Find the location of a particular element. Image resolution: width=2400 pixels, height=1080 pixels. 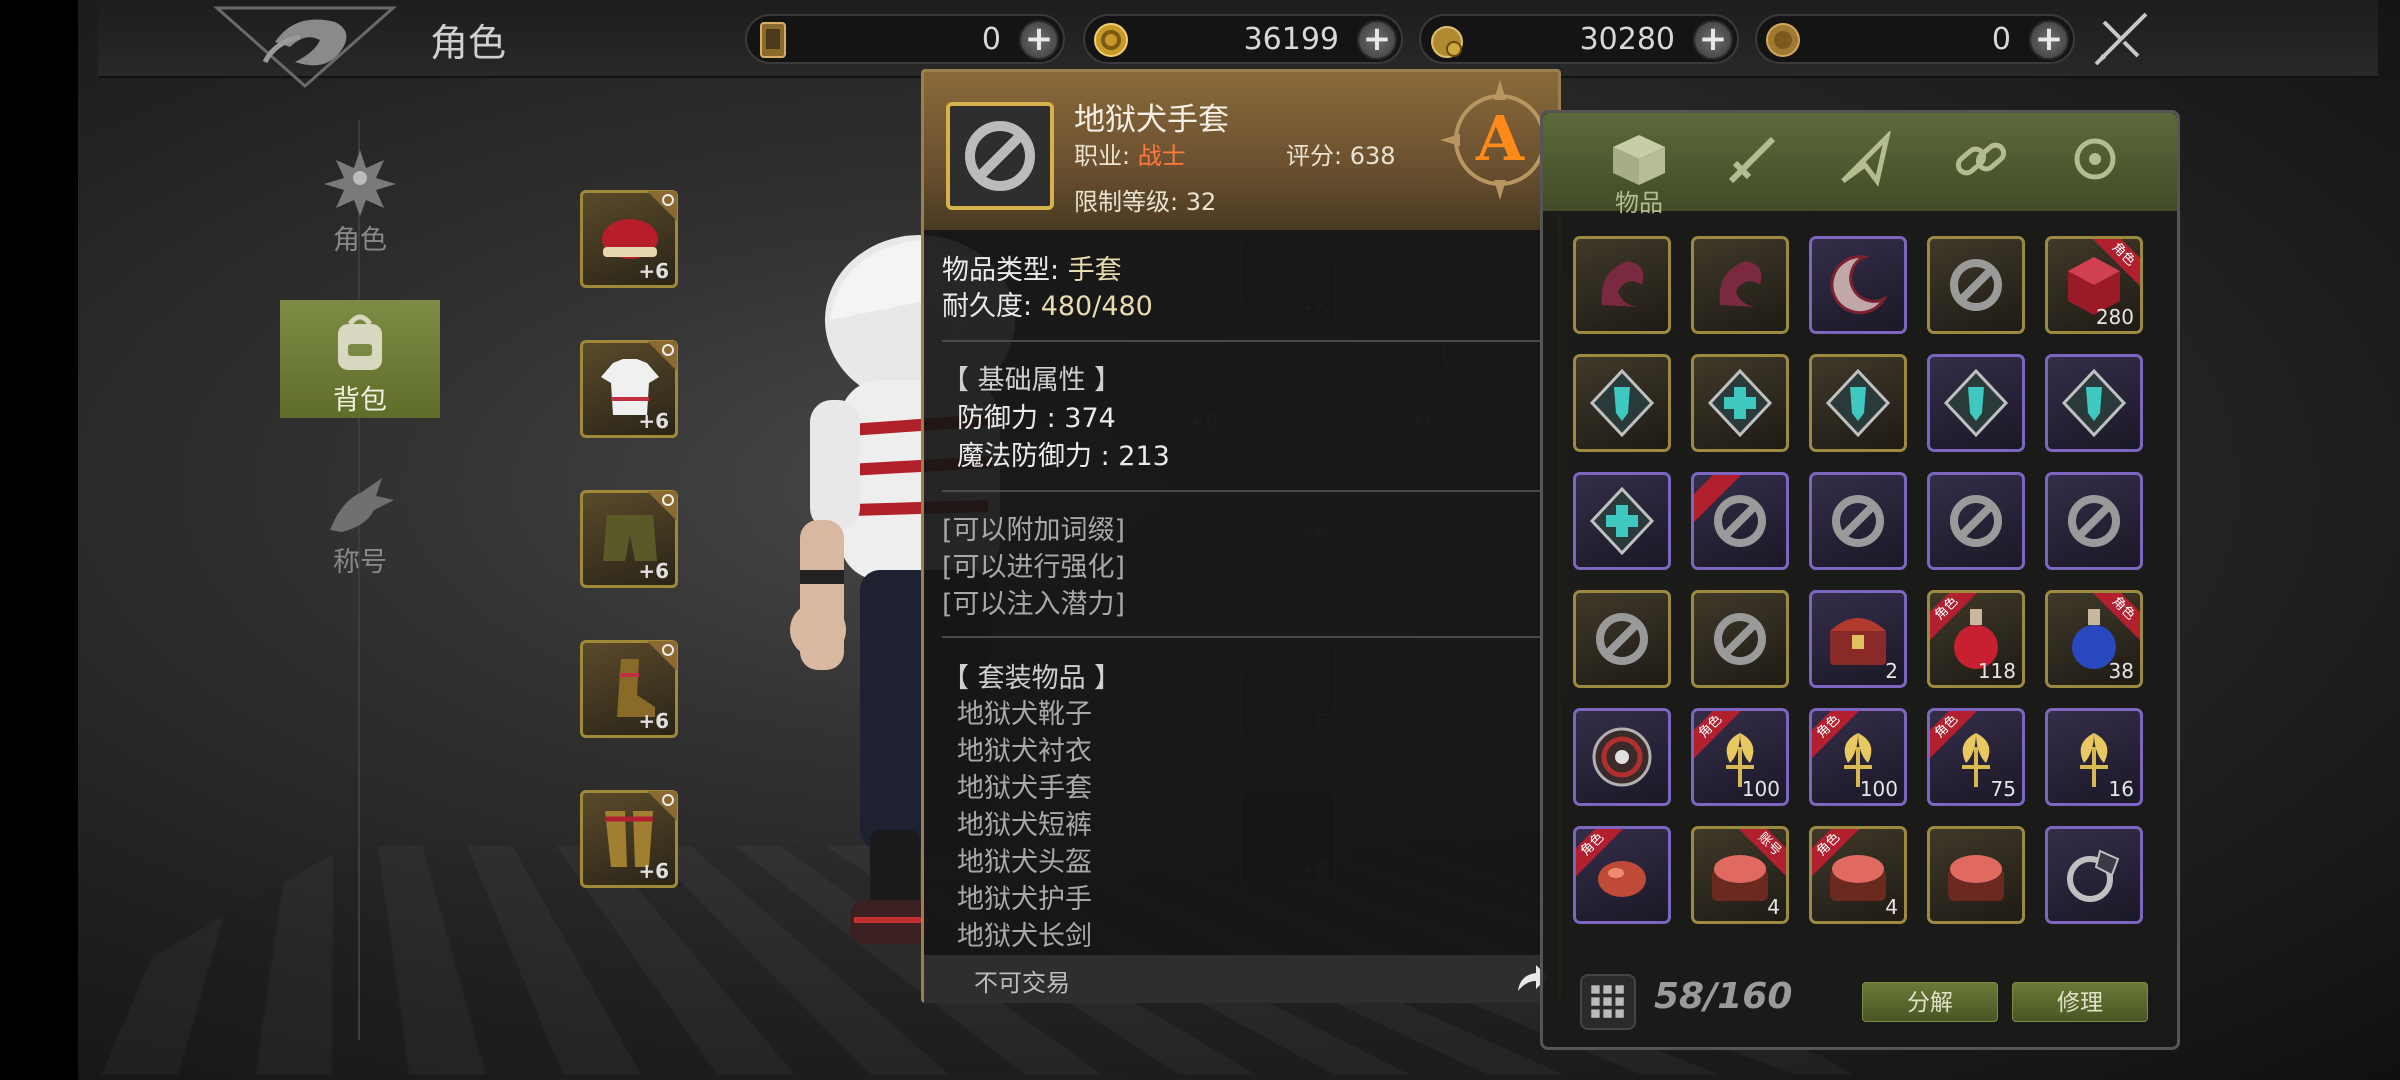

tab-recycle is located at coordinates (2095, 163).